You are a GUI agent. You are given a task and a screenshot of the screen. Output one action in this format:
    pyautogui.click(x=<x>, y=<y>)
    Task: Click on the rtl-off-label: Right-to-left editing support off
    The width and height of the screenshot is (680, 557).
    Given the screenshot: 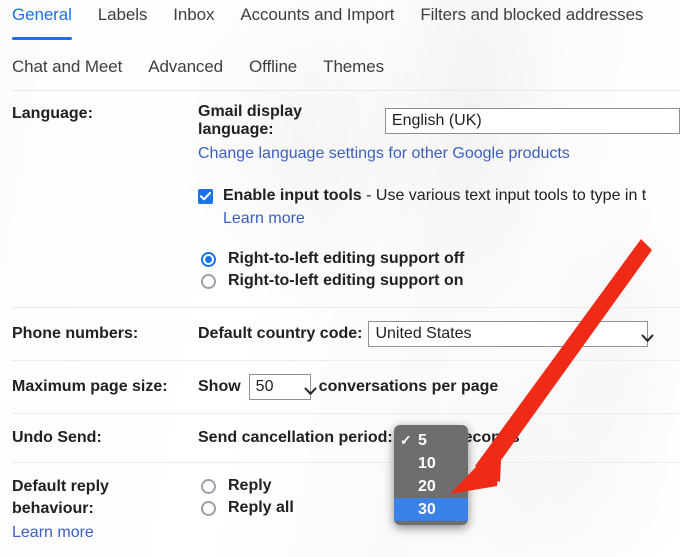 What is the action you would take?
    pyautogui.click(x=346, y=258)
    